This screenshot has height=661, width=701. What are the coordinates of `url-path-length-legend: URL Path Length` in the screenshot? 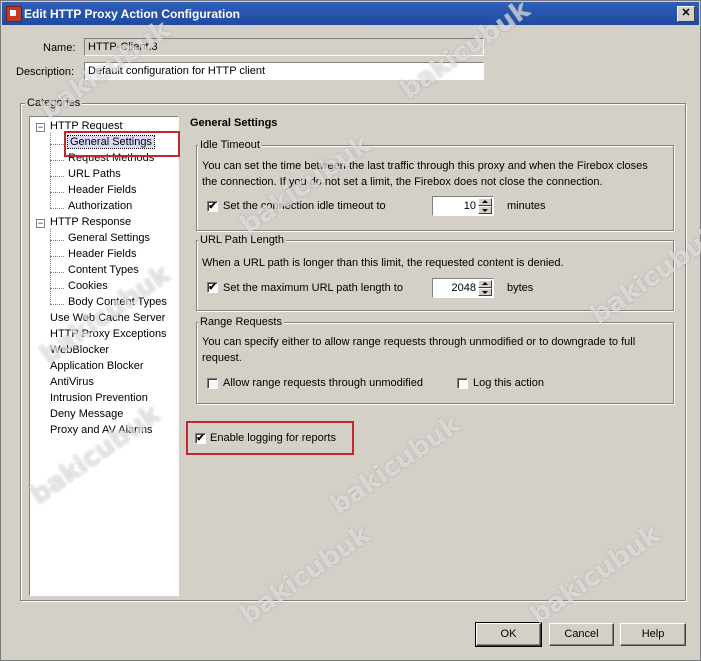 It's located at (242, 240).